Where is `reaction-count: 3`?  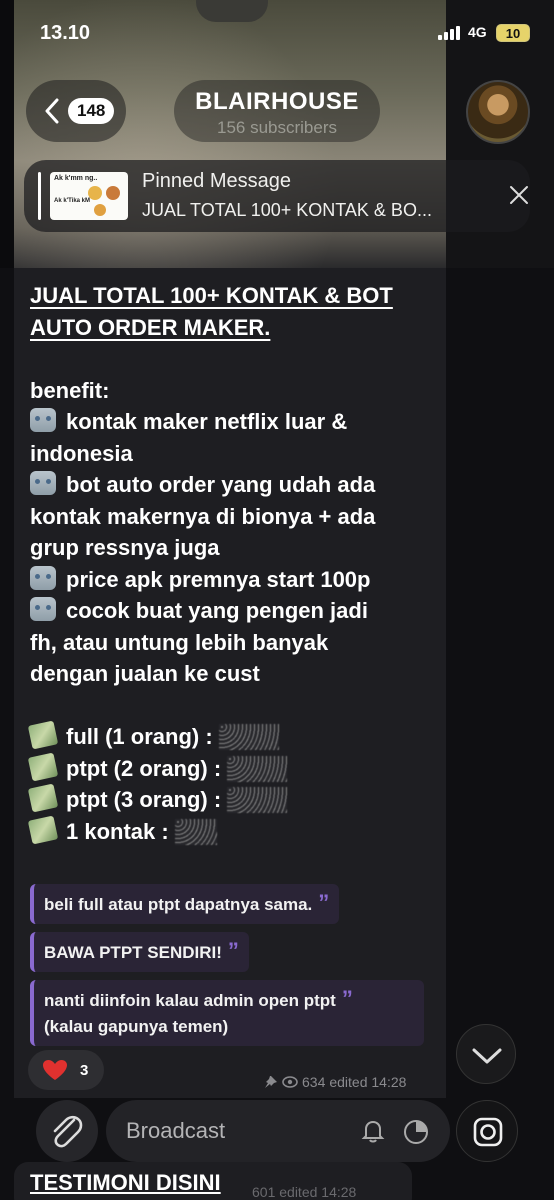
reaction-count: 3 is located at coordinates (84, 1070).